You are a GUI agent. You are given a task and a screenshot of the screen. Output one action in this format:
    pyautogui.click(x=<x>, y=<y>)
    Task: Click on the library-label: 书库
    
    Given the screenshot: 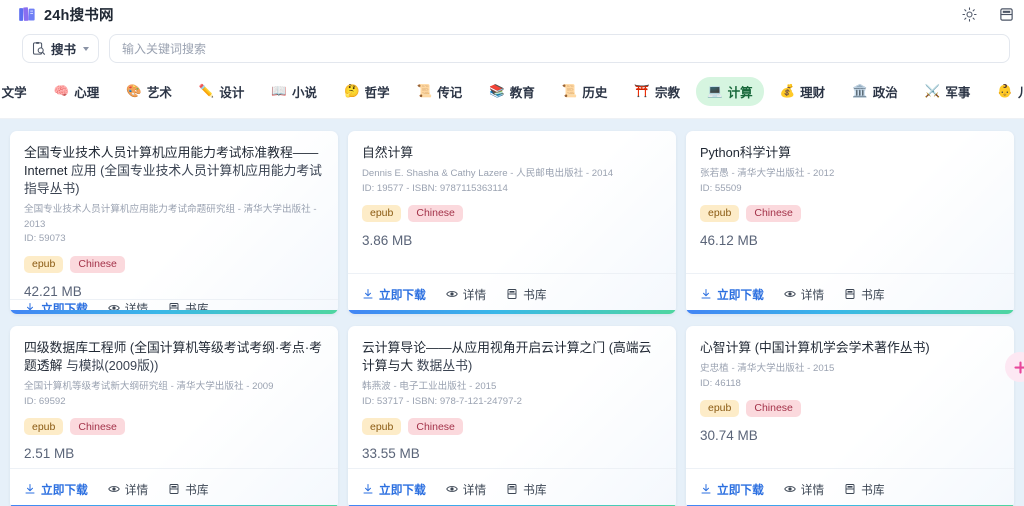 What is the action you would take?
    pyautogui.click(x=535, y=295)
    